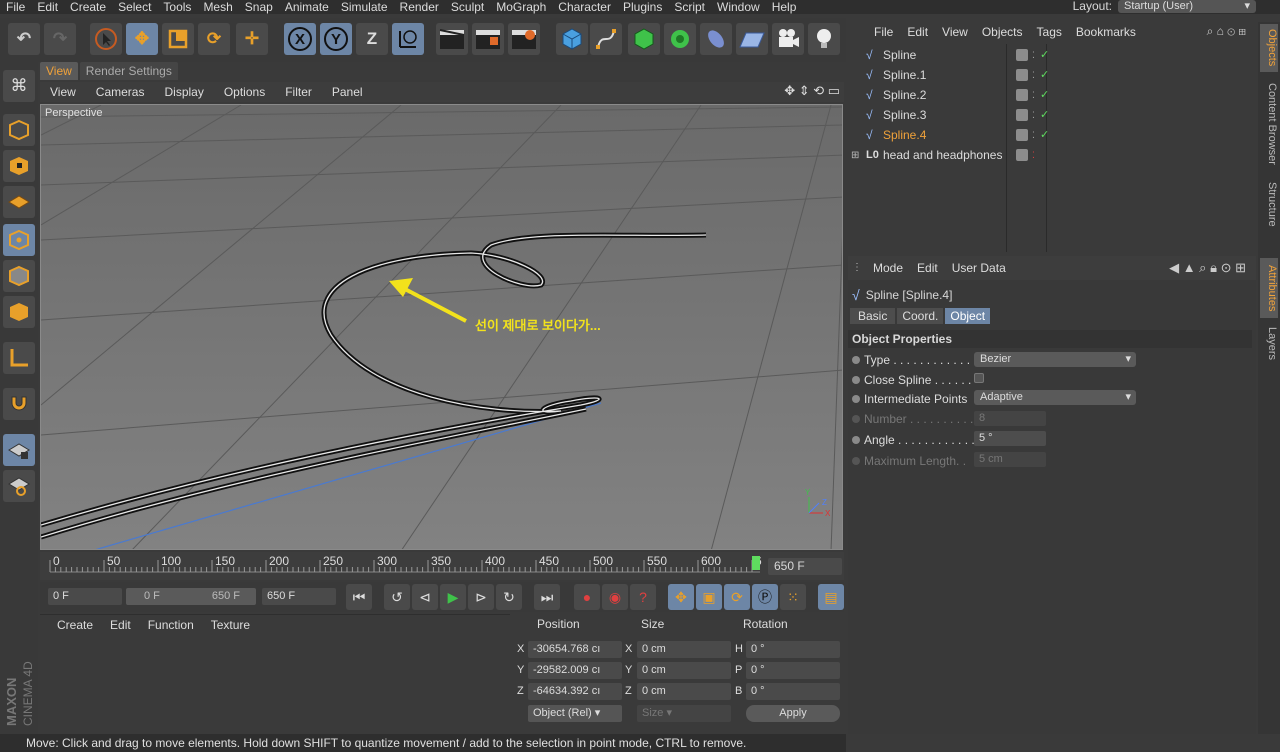 Image resolution: width=1280 pixels, height=752 pixels. Describe the element at coordinates (547, 597) in the screenshot. I see `go-to-end-icon: ⏭` at that location.